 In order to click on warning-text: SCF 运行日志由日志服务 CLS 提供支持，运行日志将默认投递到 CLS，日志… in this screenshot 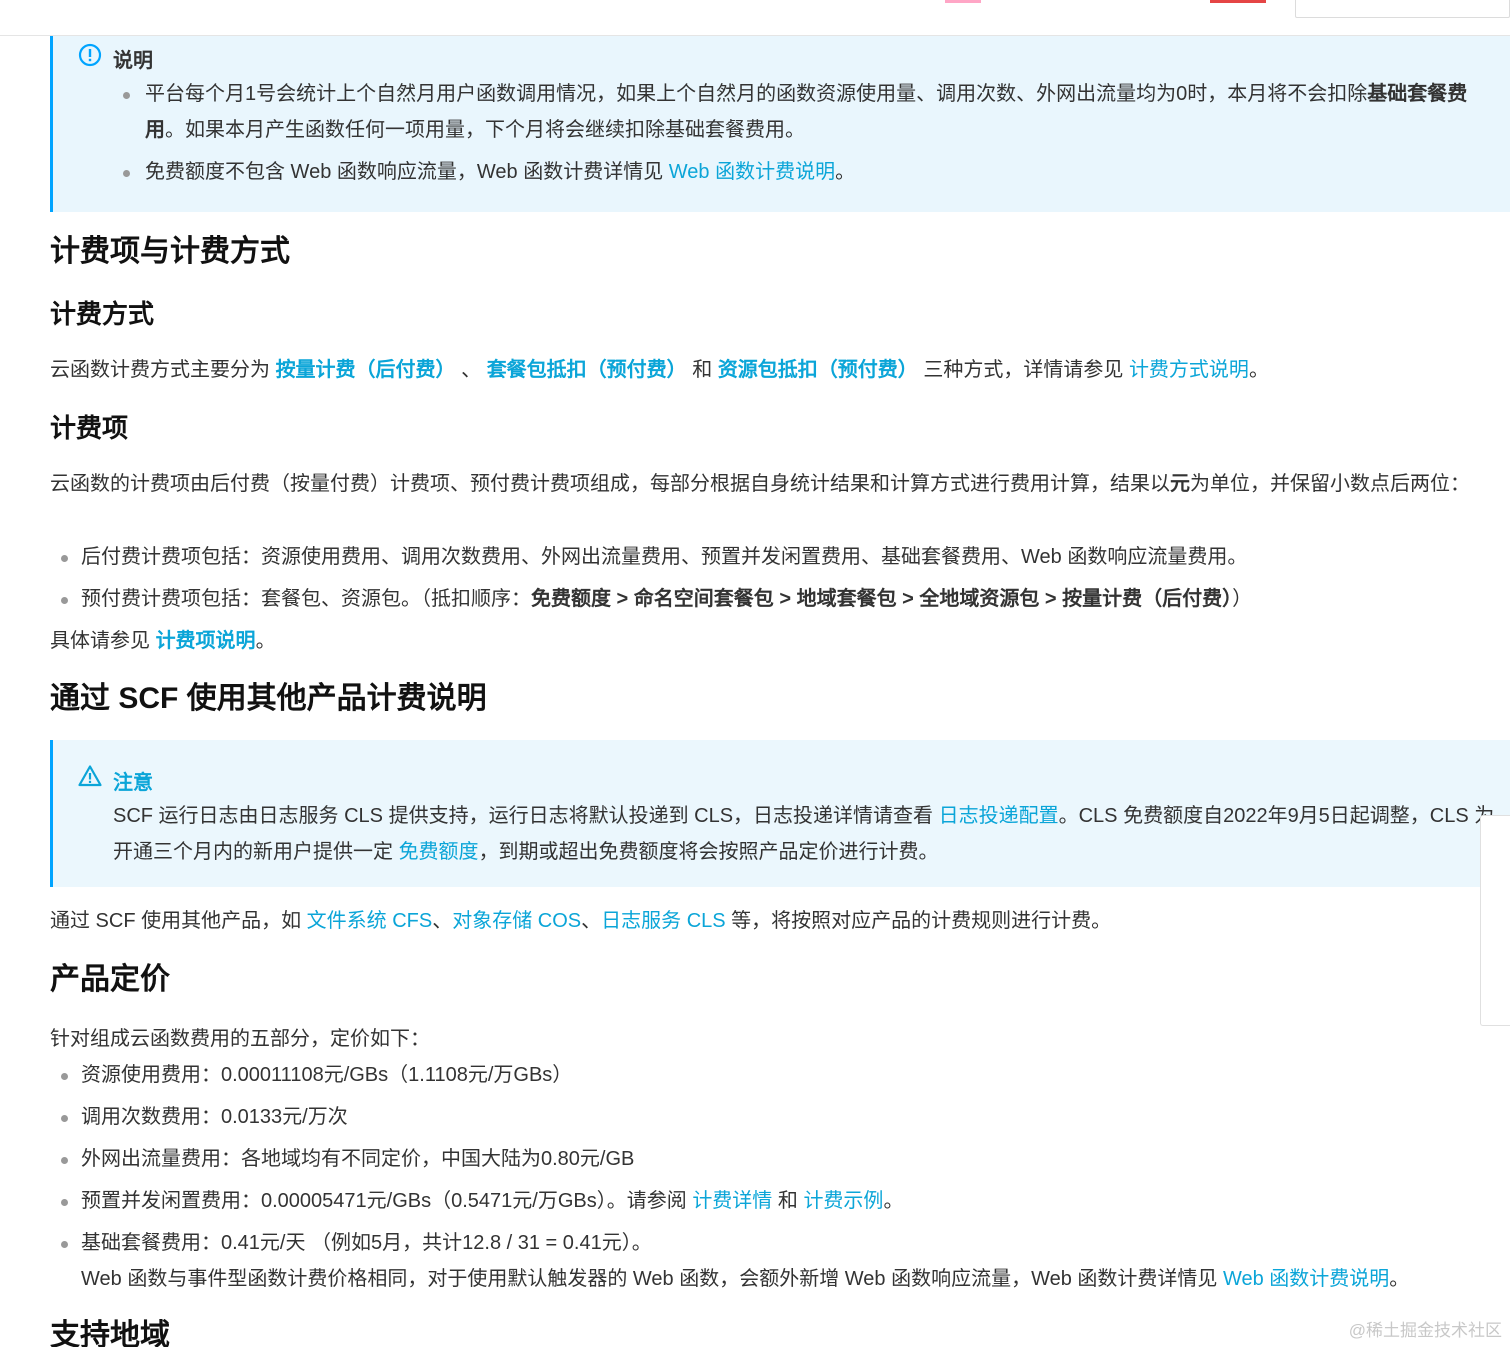, I will do `click(804, 834)`.